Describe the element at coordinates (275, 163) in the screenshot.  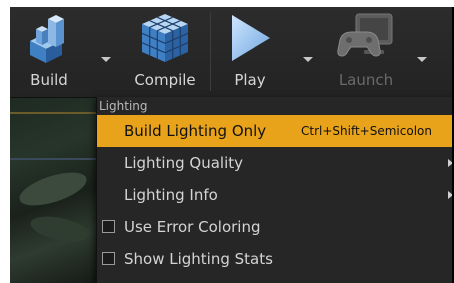
I see `menu-item-lighting-quality: Lighting Quality` at that location.